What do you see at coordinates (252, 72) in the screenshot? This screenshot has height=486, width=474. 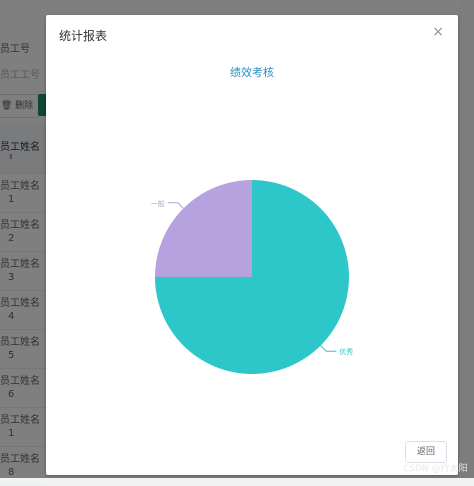 I see `chart-title: 绩效考核` at bounding box center [252, 72].